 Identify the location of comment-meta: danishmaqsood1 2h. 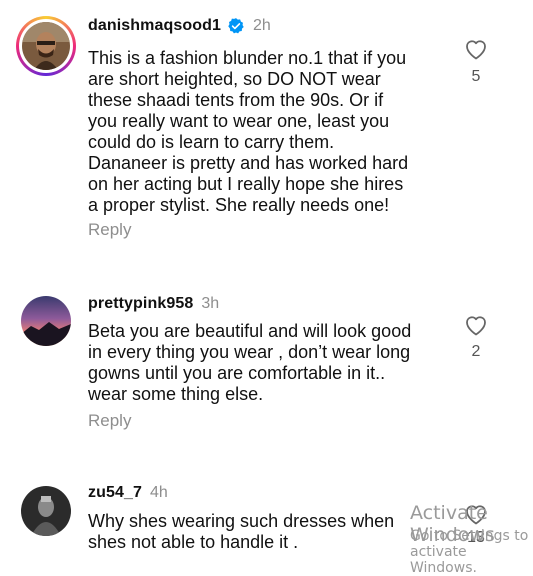
(179, 26).